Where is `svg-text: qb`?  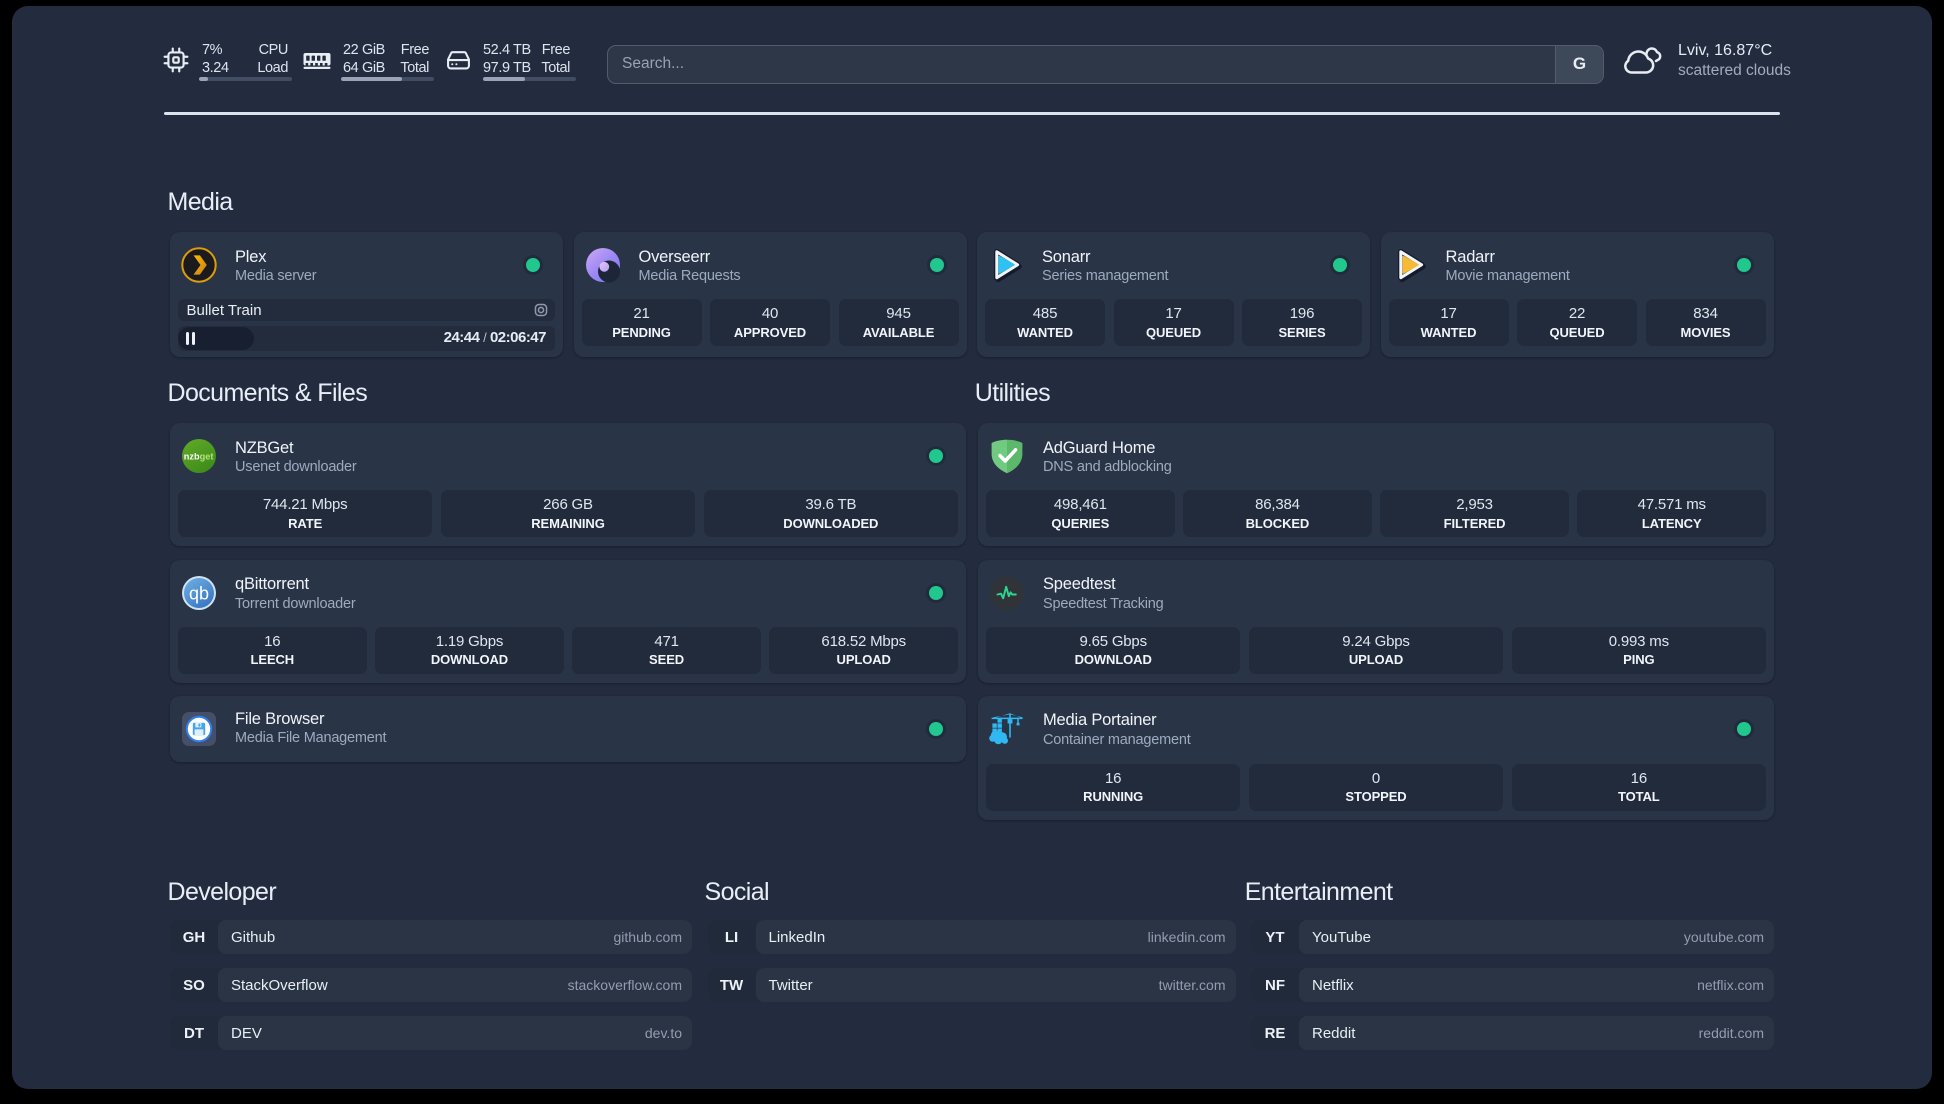 svg-text: qb is located at coordinates (199, 593).